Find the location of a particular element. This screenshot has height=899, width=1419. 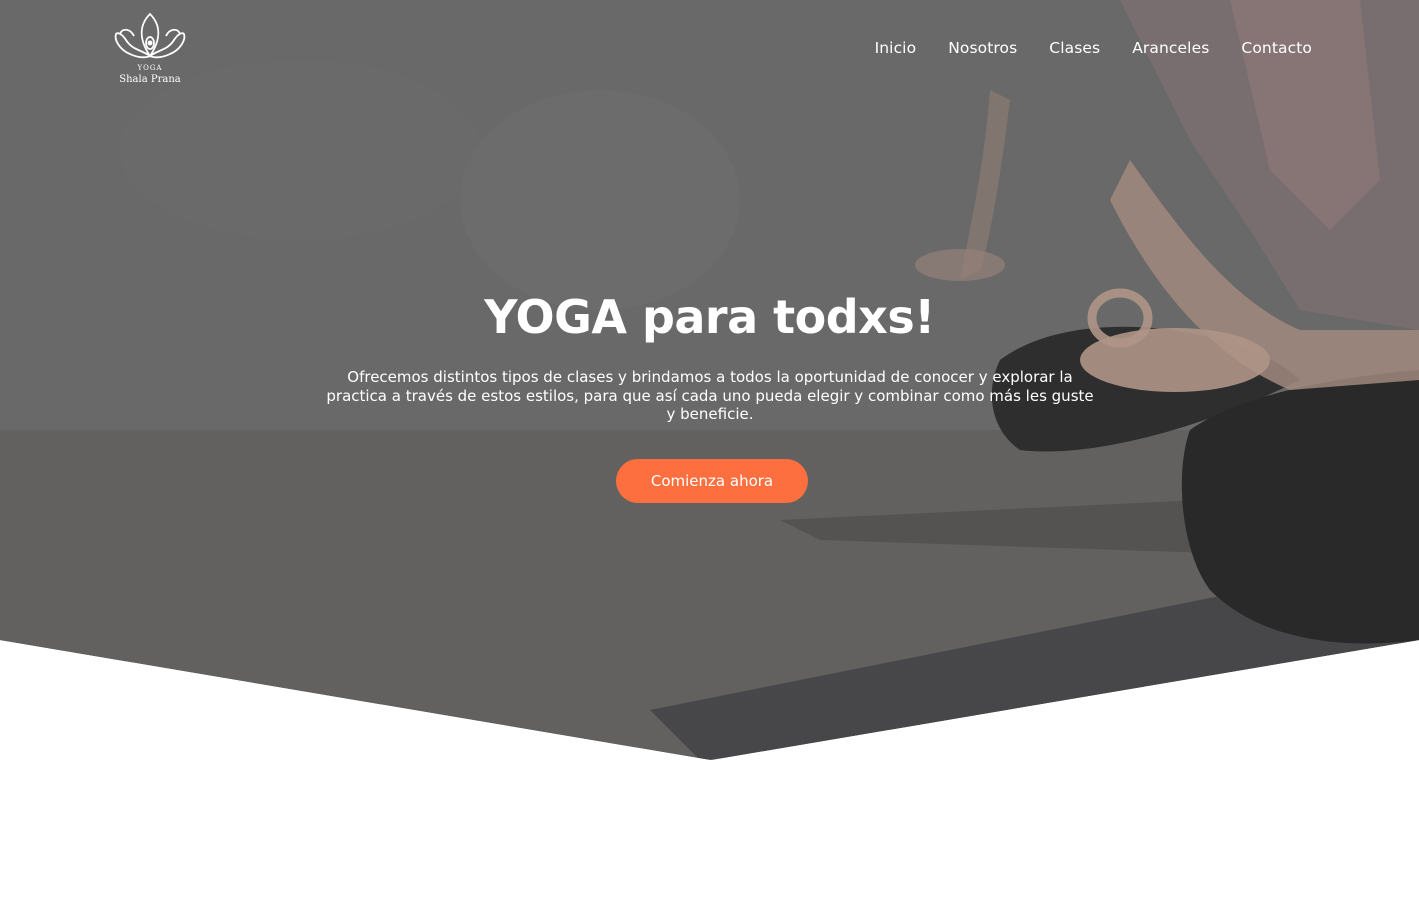

logo-tagline: YOGA is located at coordinates (150, 68).